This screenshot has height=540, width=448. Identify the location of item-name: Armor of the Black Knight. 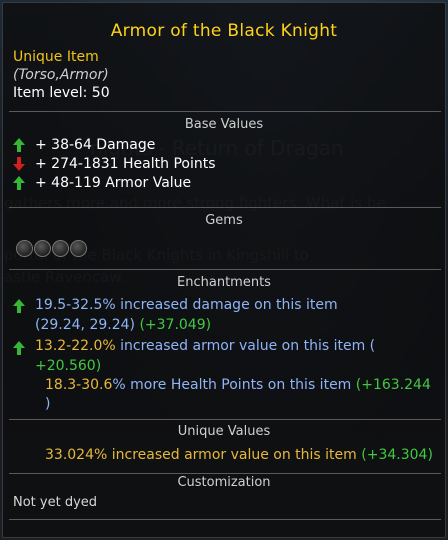
(224, 31).